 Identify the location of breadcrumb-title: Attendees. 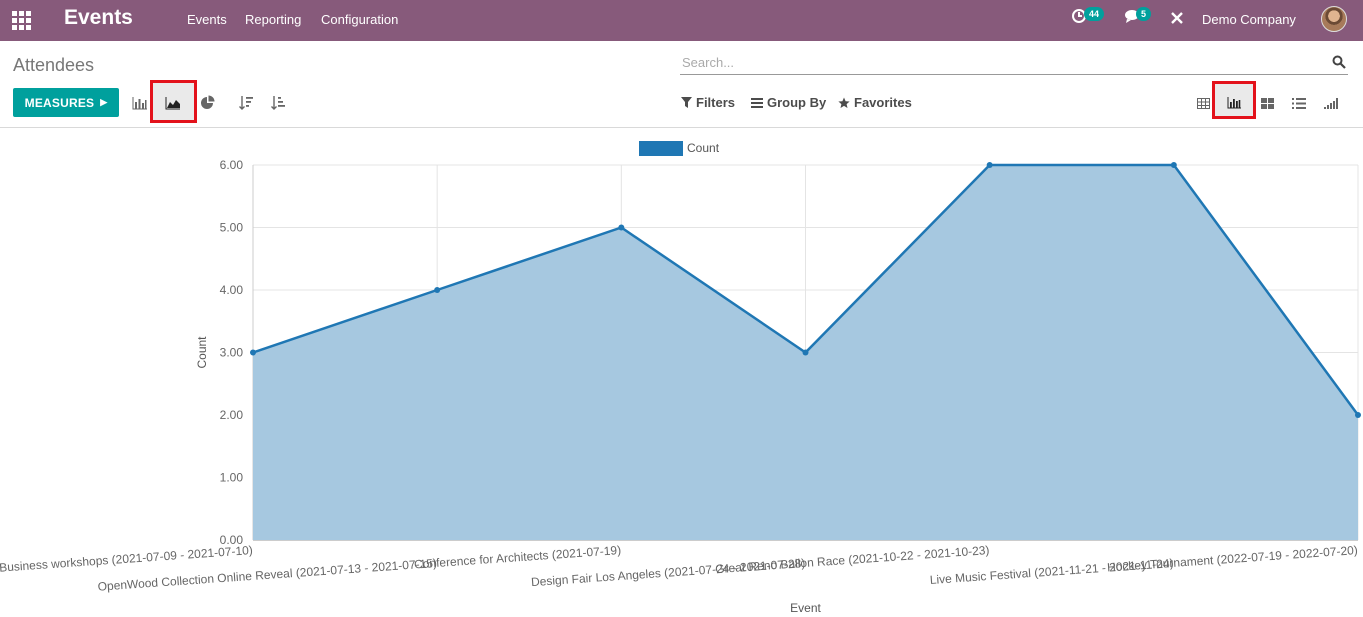
(54, 65).